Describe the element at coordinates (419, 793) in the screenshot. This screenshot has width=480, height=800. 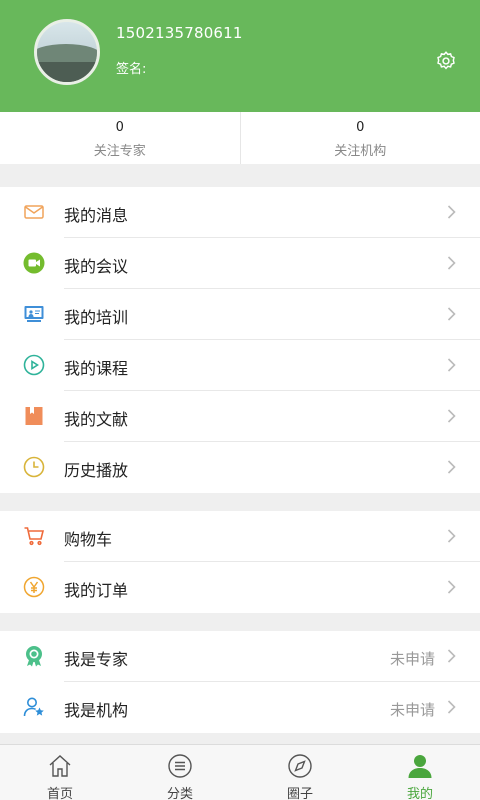
I see `tab-label: 我的` at that location.